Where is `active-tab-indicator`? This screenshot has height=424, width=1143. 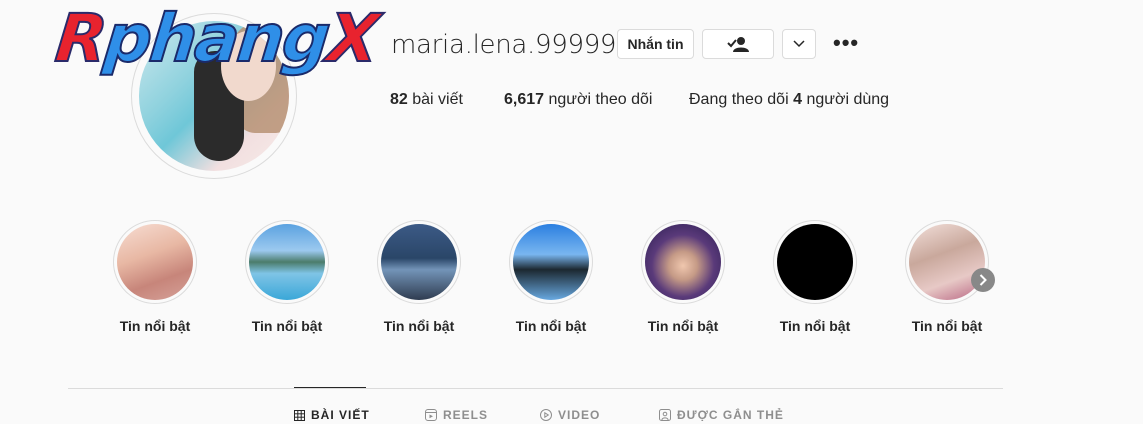
active-tab-indicator is located at coordinates (330, 387).